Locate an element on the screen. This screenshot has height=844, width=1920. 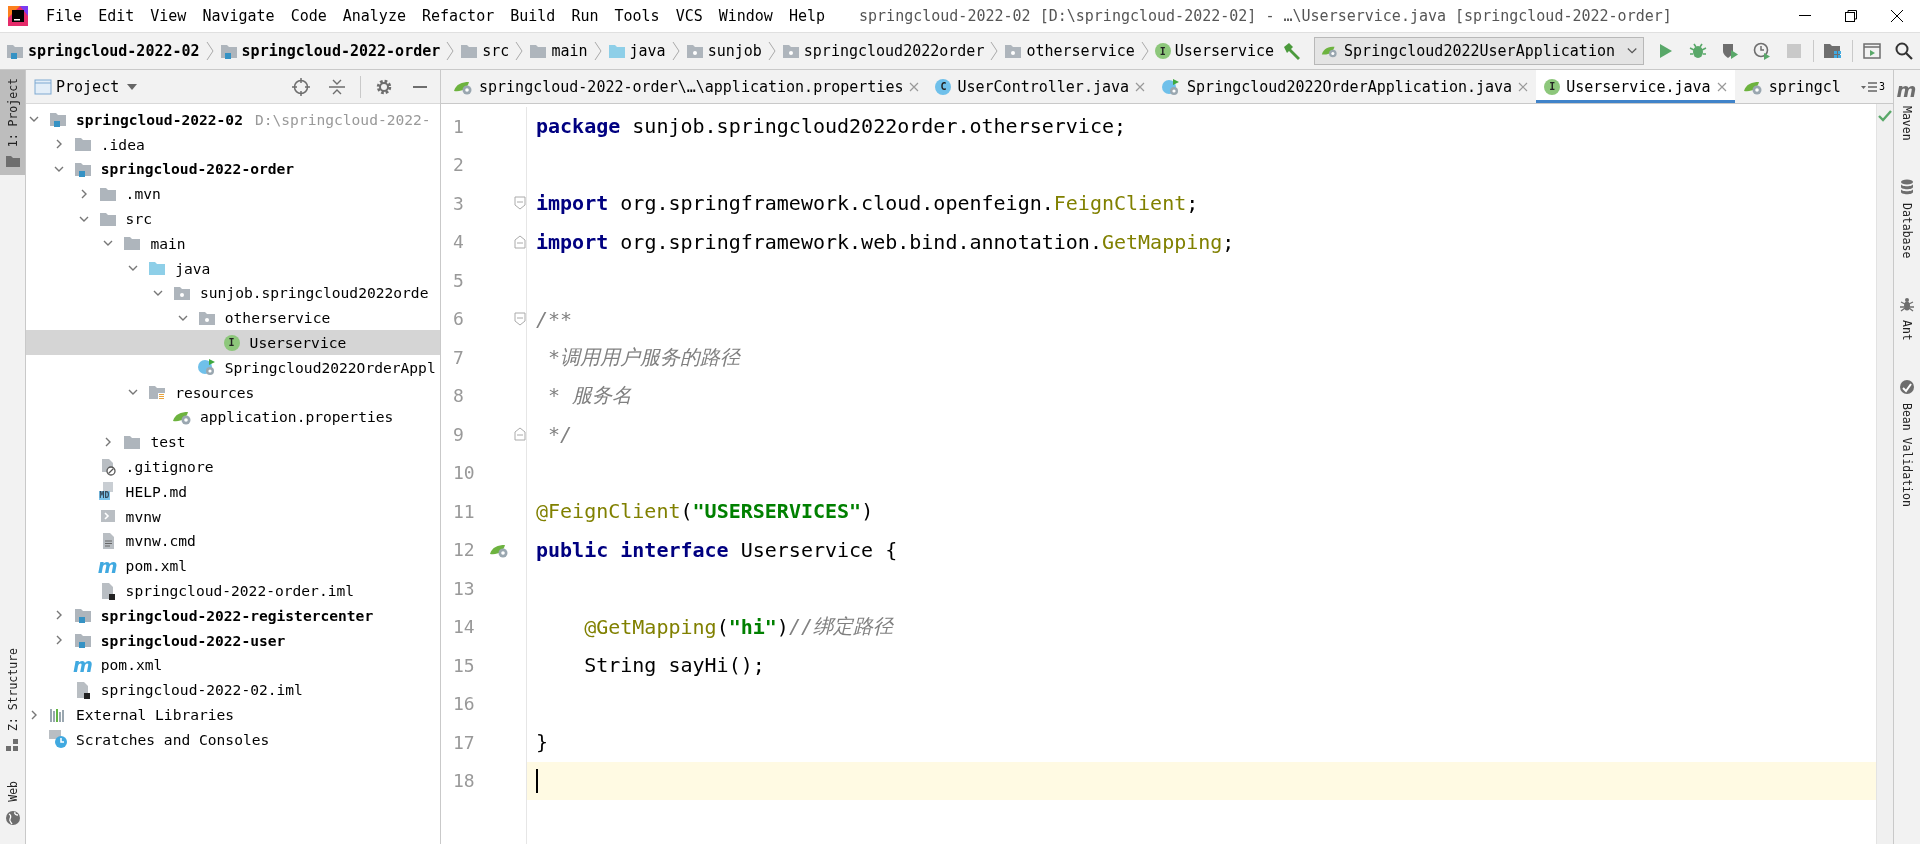
breadcrumb: src is located at coordinates (485, 51).